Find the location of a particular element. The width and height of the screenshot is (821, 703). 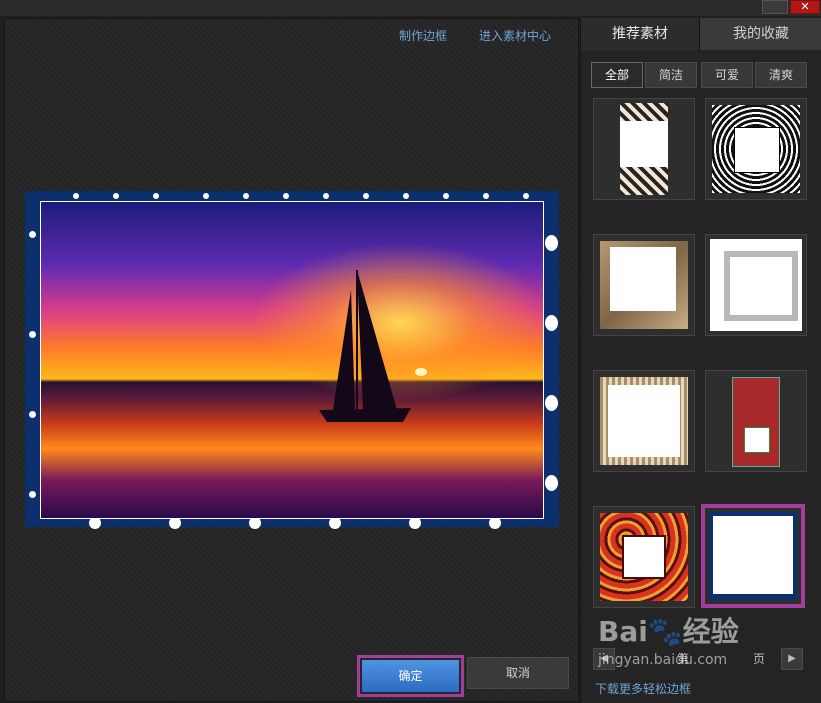

title-bar: ✕ is located at coordinates (410, 8).